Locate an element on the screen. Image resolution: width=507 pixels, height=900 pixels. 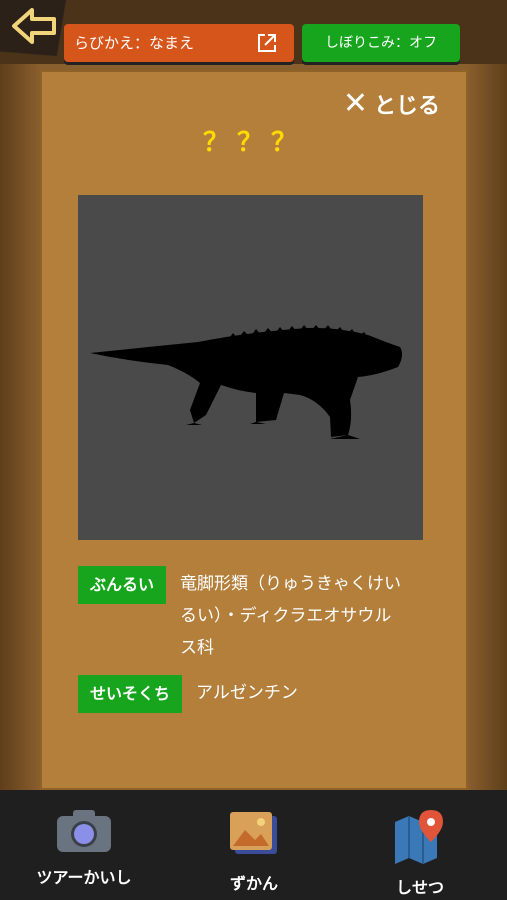
back-button is located at coordinates (33, 28).